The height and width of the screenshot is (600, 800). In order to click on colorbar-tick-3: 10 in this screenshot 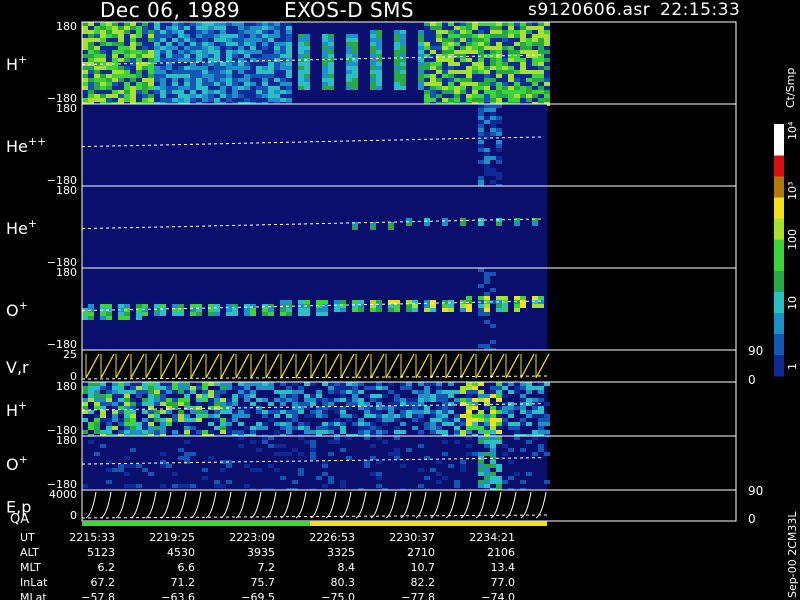, I will do `click(792, 303)`.